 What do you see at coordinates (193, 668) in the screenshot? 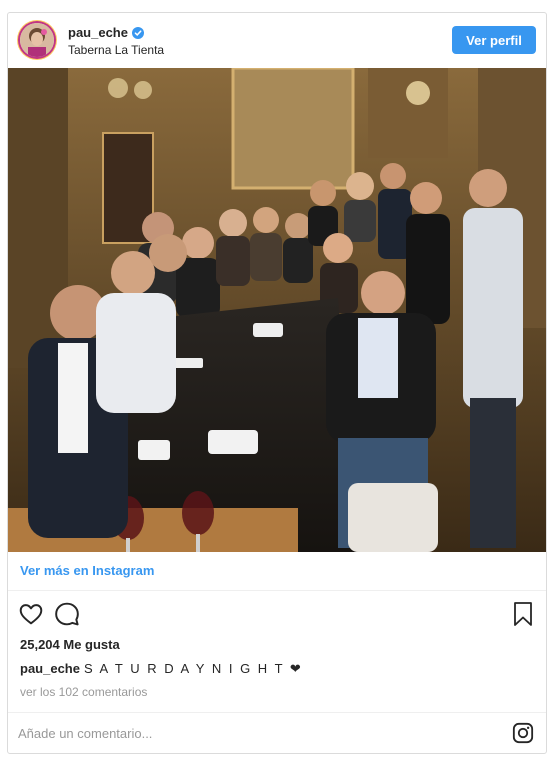
I see `caption-text: S A T U R D A Y N I G H T ❤` at bounding box center [193, 668].